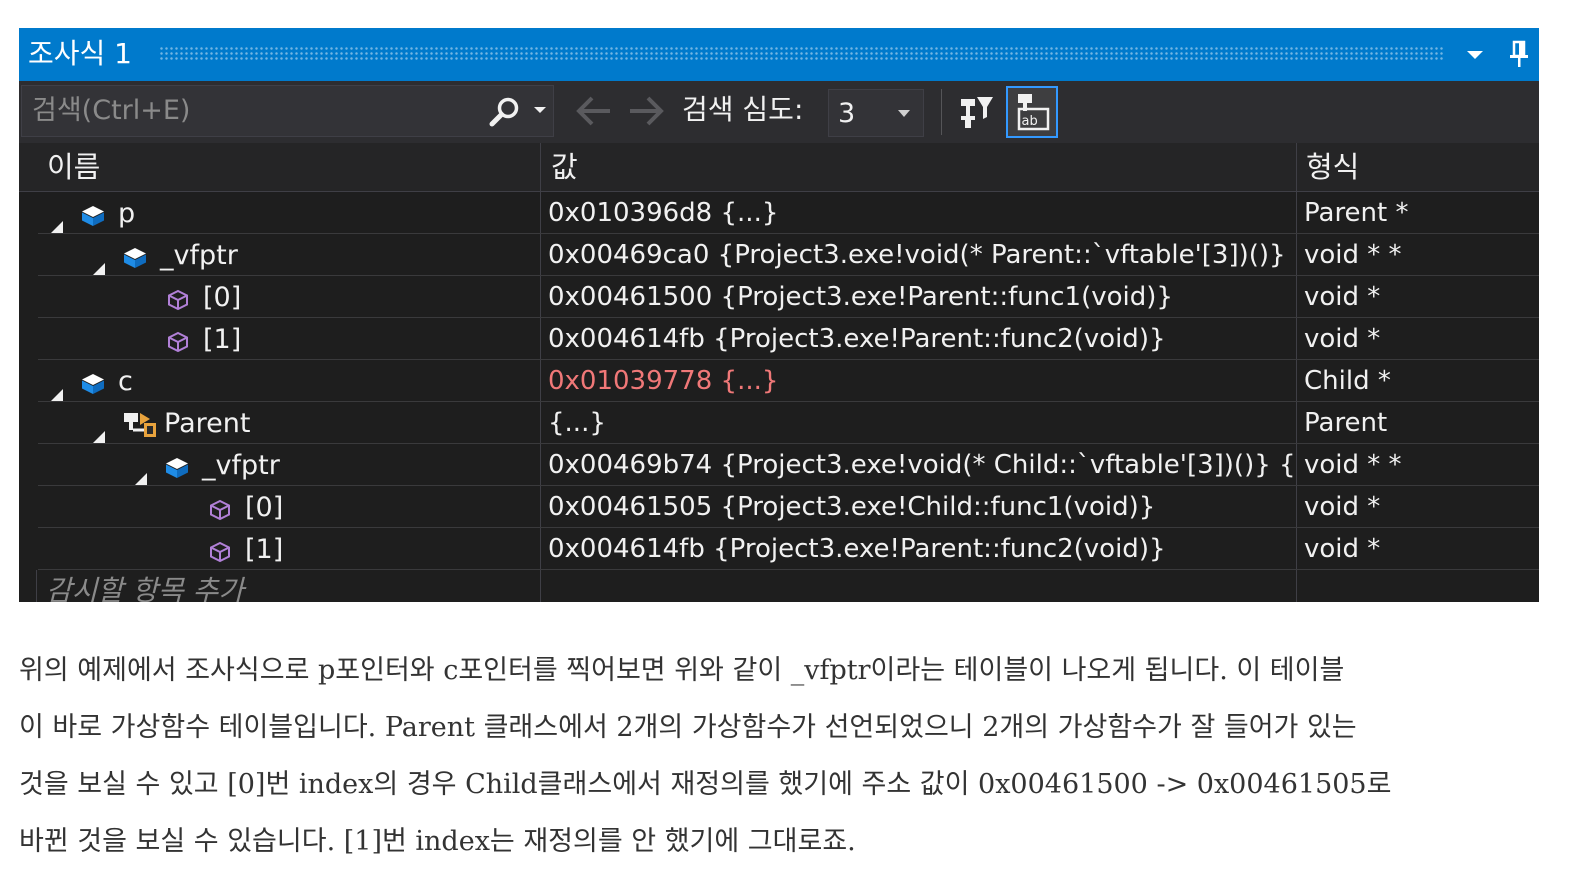 Image resolution: width=1588 pixels, height=886 pixels. Describe the element at coordinates (1347, 381) in the screenshot. I see `type-cell: Child *` at that location.